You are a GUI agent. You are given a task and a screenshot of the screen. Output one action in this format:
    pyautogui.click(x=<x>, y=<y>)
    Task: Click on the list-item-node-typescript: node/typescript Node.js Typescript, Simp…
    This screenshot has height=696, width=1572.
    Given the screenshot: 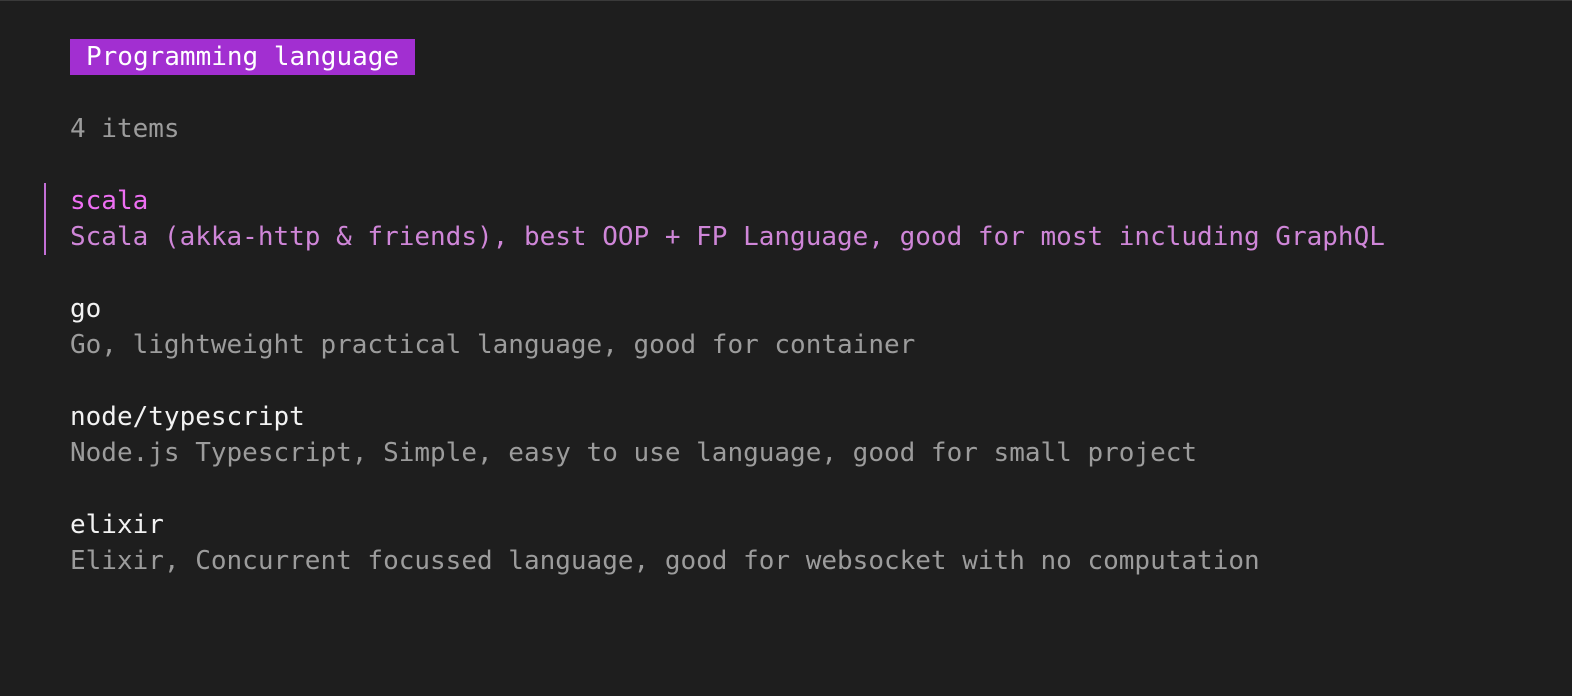 What is the action you would take?
    pyautogui.click(x=786, y=435)
    